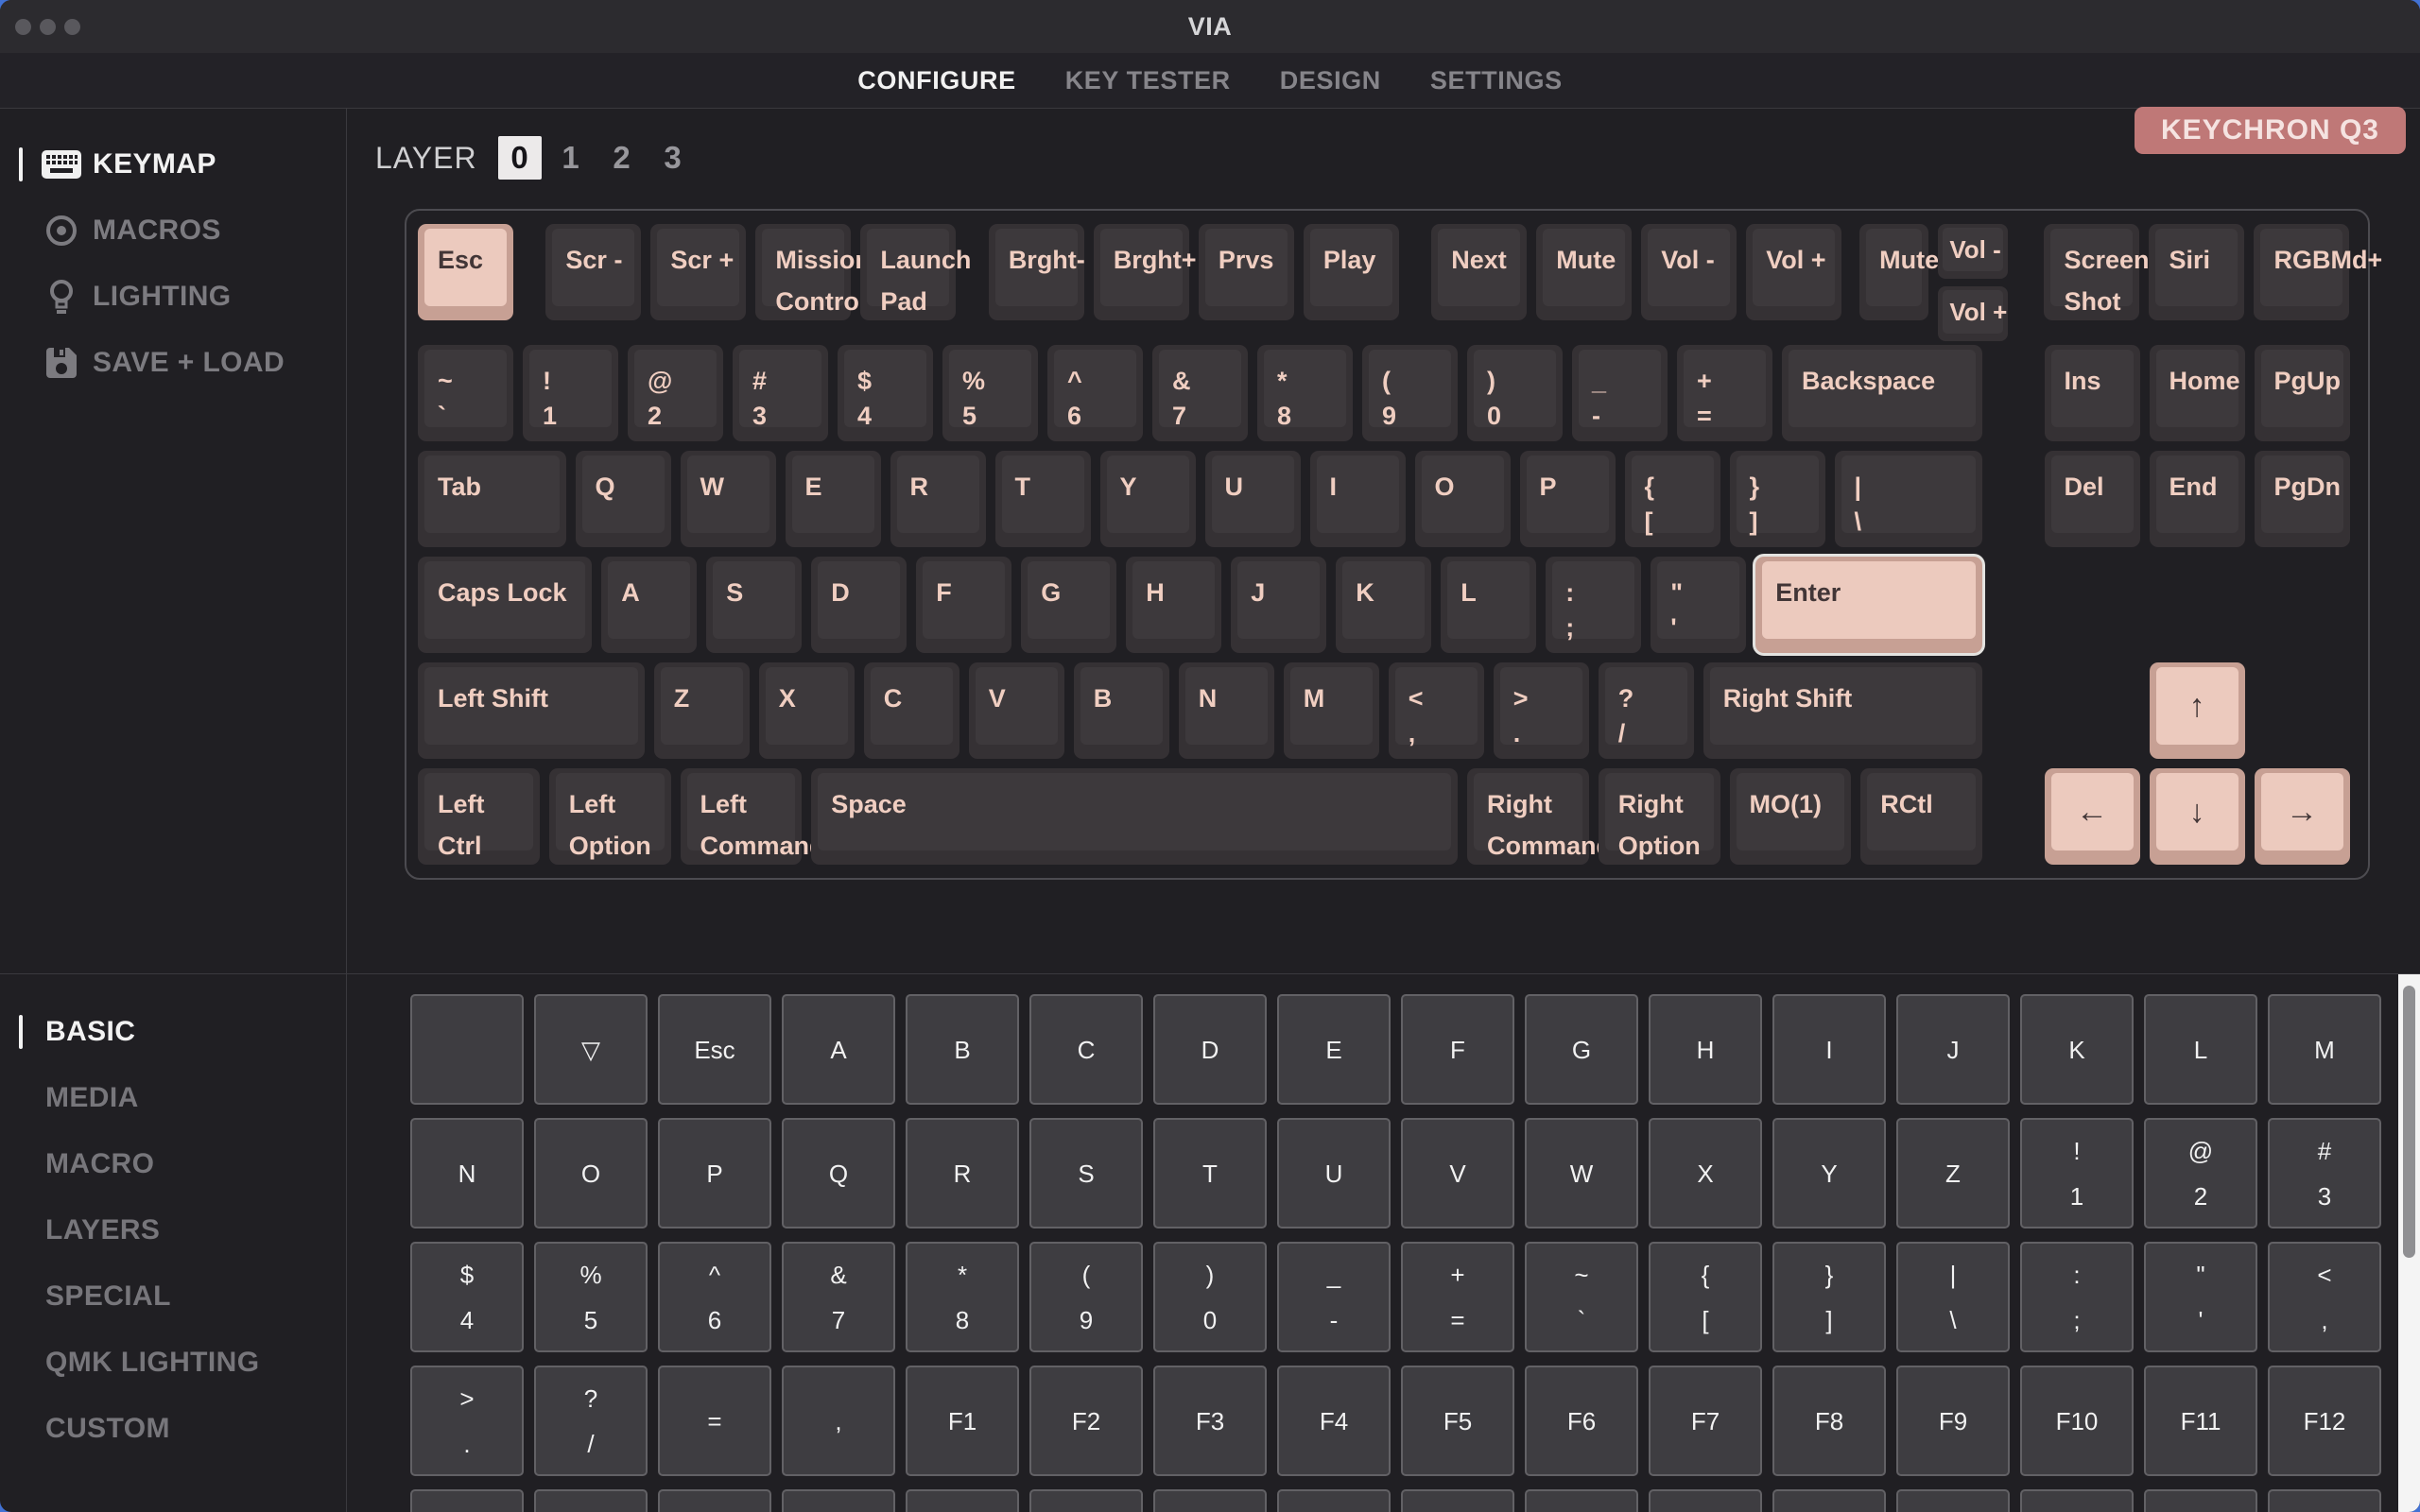 This screenshot has height=1512, width=2420. What do you see at coordinates (1973, 251) in the screenshot?
I see `key-encoder-vol: Vol -` at bounding box center [1973, 251].